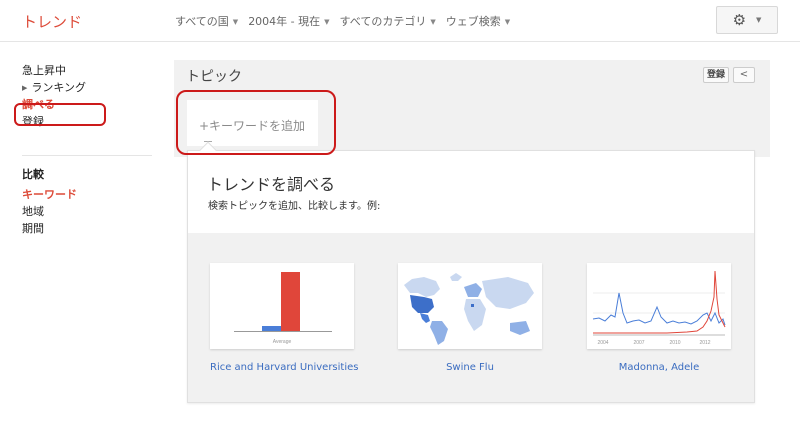  Describe the element at coordinates (59, 87) in the screenshot. I see `sidebar-item-label: ランキング` at that location.